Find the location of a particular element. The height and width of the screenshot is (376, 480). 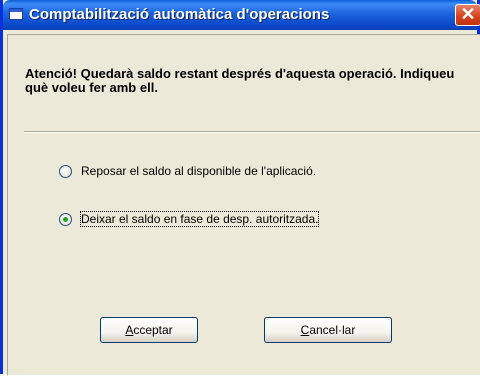

window-title: Comptabilització automàtica d'operacions is located at coordinates (179, 14).